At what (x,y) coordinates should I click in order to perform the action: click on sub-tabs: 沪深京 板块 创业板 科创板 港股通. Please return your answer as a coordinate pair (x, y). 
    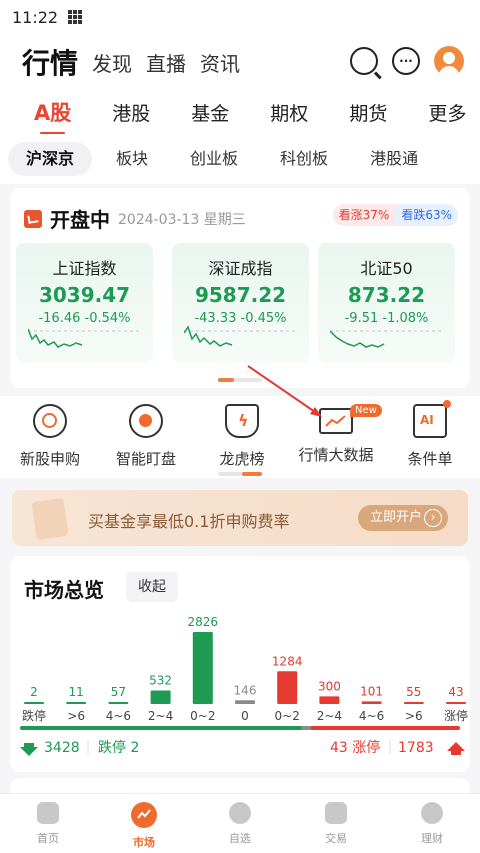
    Looking at the image, I should click on (240, 159).